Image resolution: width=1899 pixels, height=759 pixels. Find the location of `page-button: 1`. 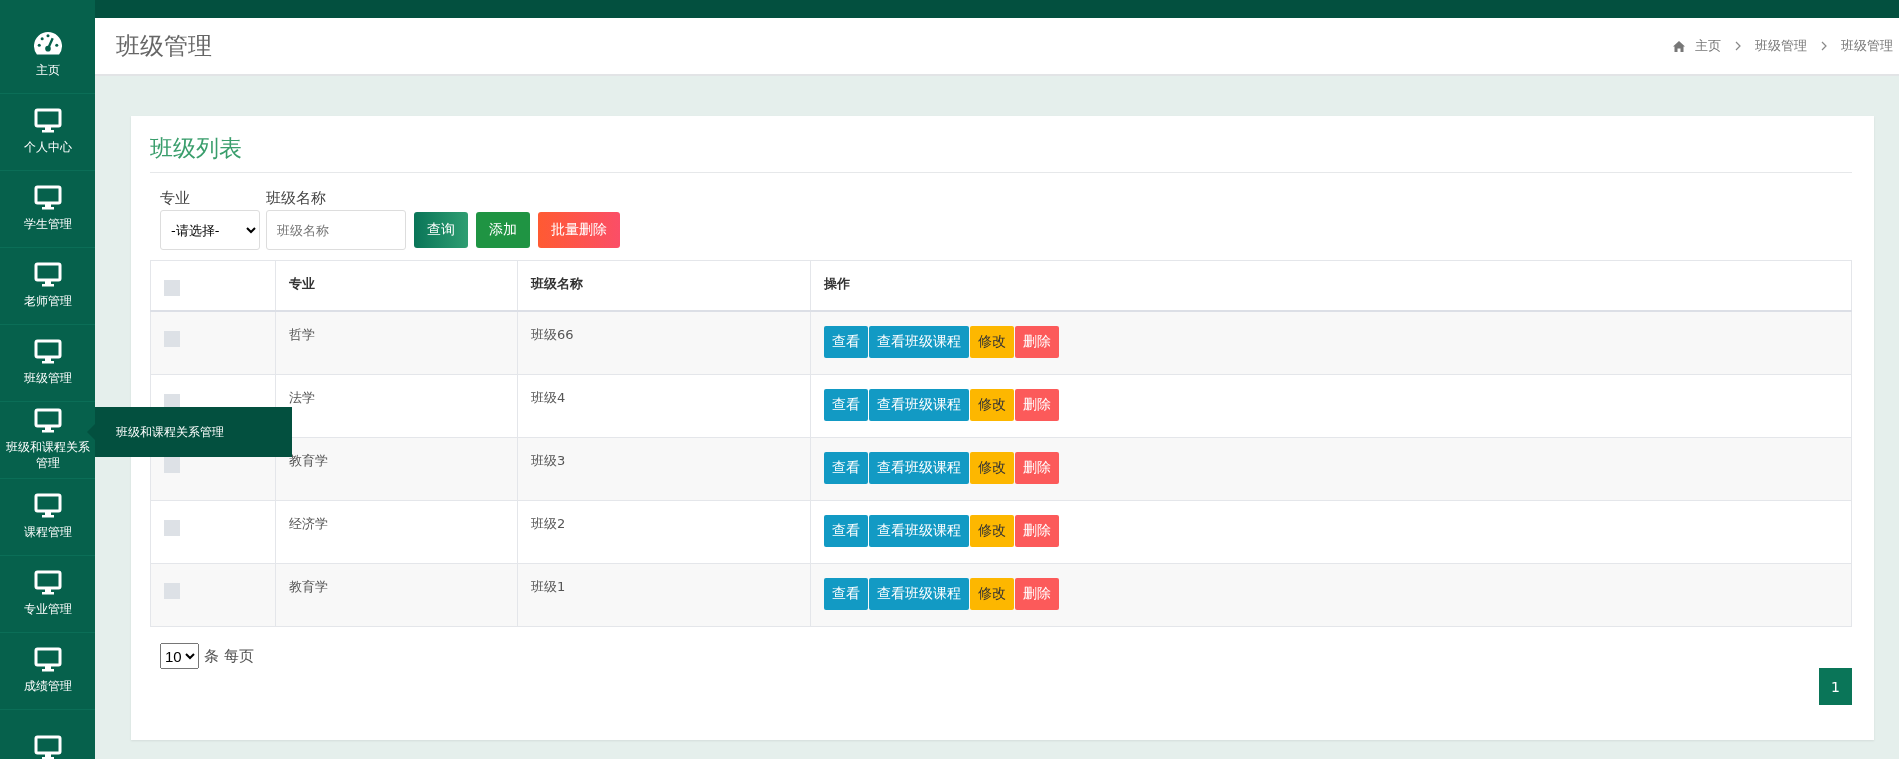

page-button: 1 is located at coordinates (1835, 686).